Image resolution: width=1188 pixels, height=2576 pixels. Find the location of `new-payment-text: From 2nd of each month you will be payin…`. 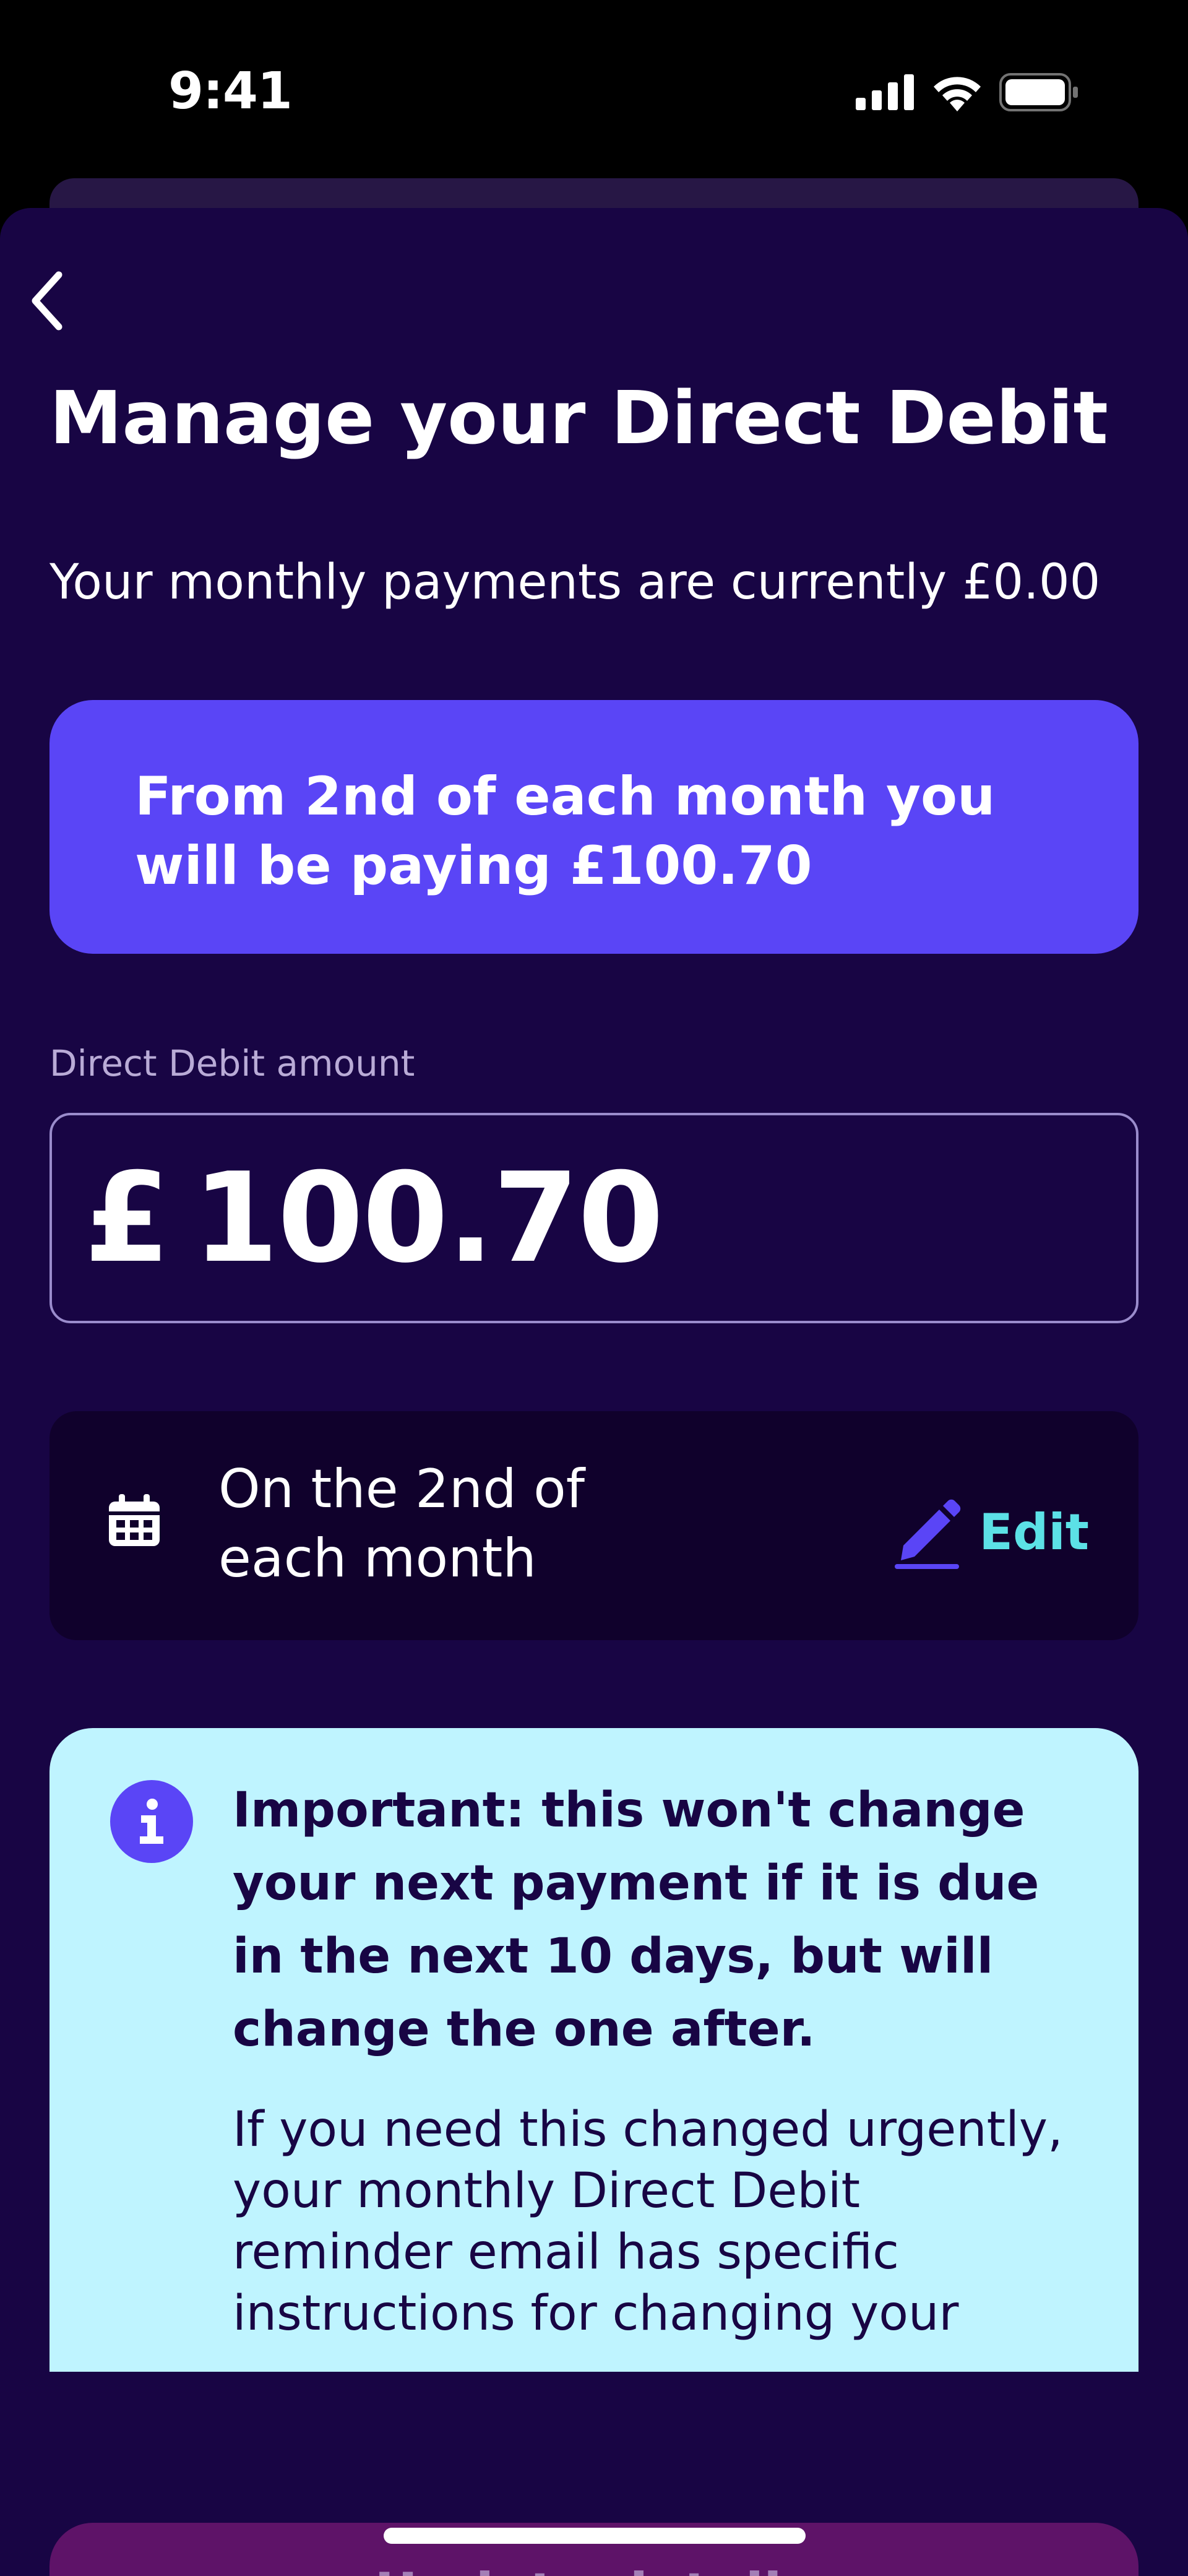

new-payment-text: From 2nd of each month you will be payin… is located at coordinates (565, 831).